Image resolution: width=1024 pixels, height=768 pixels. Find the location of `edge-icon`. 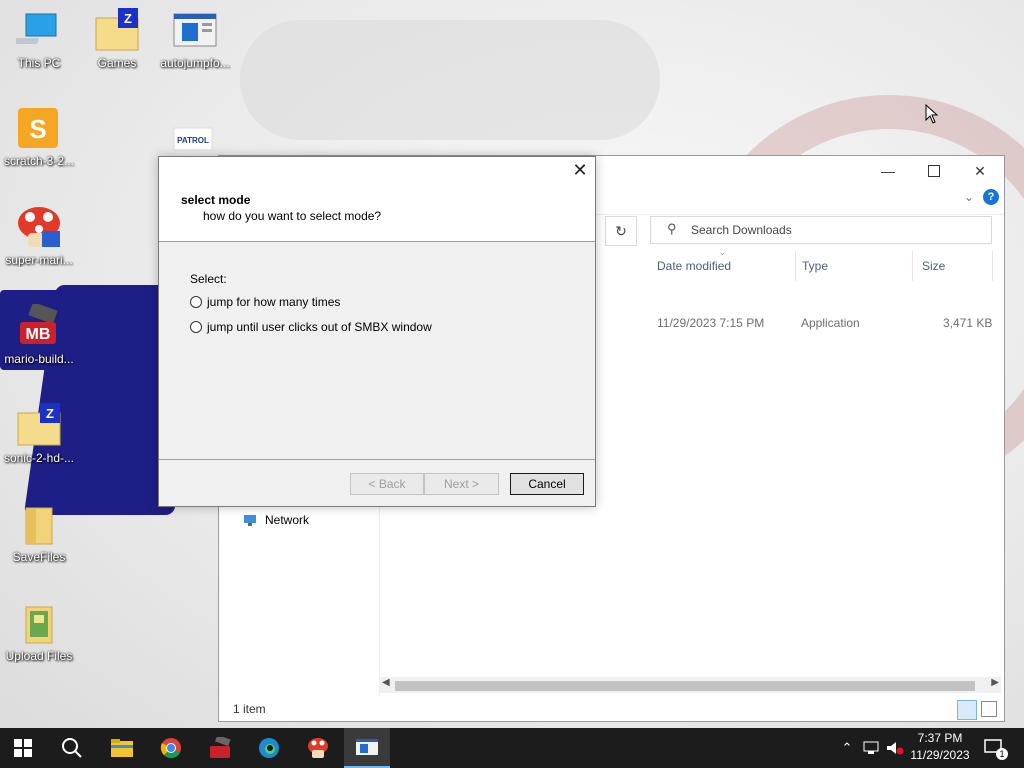

edge-icon is located at coordinates (269, 748).